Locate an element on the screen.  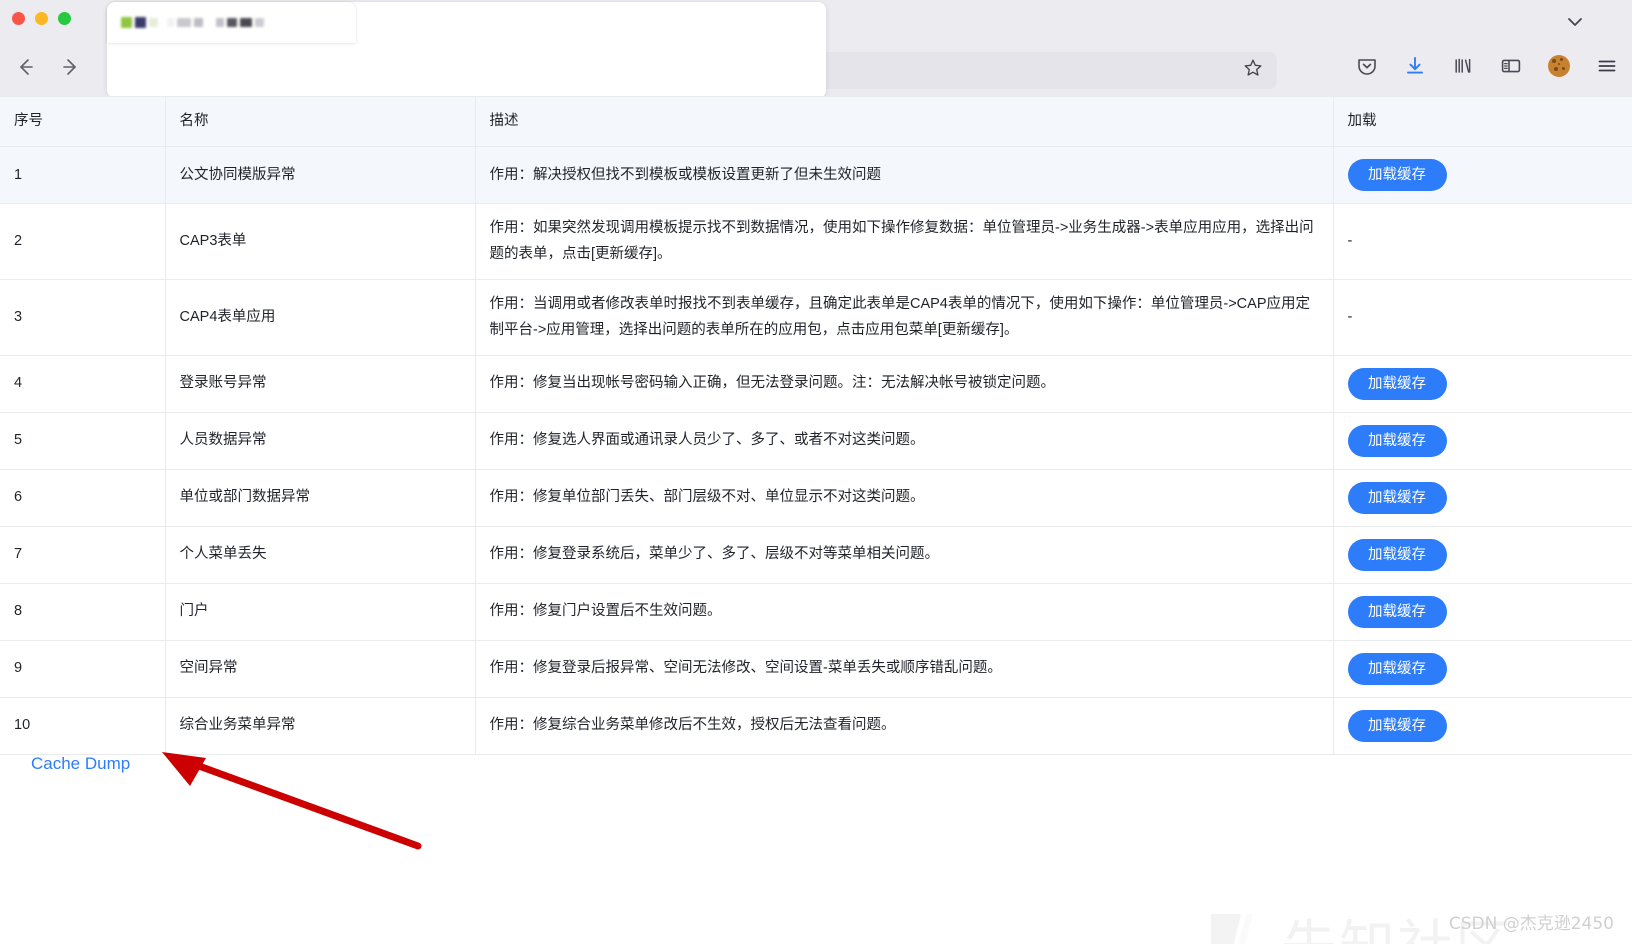
app-menu-button is located at coordinates (1607, 66).